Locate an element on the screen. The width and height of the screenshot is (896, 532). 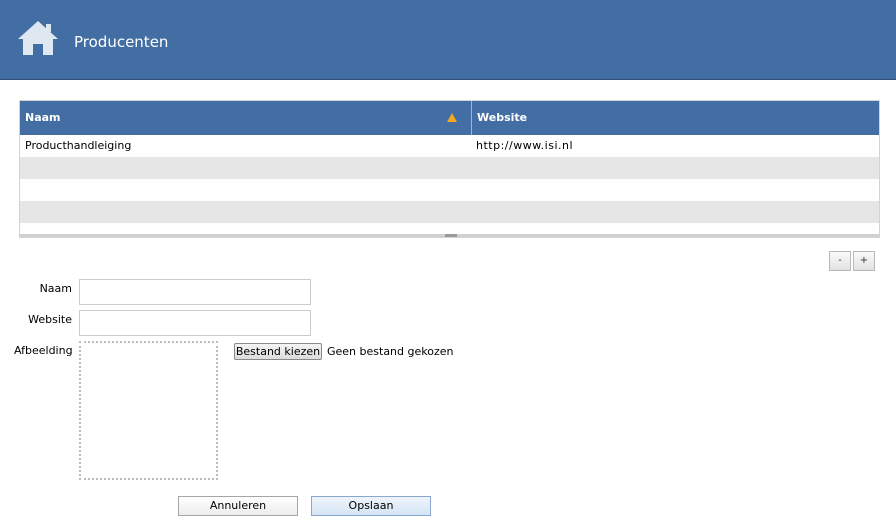
remove-row-button: - is located at coordinates (840, 261).